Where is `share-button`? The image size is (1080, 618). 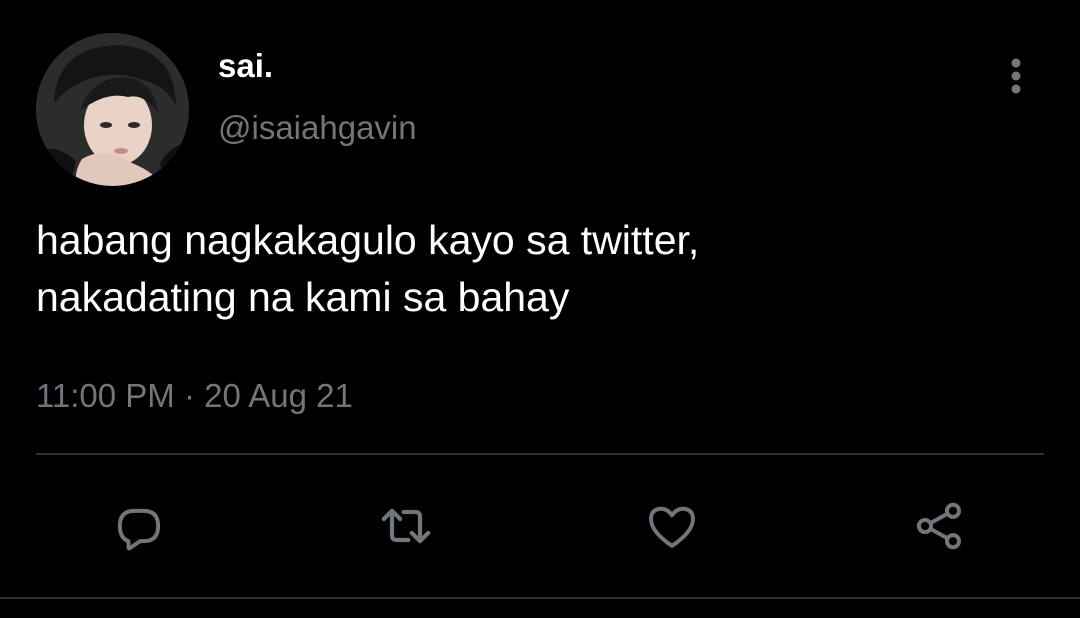 share-button is located at coordinates (939, 526).